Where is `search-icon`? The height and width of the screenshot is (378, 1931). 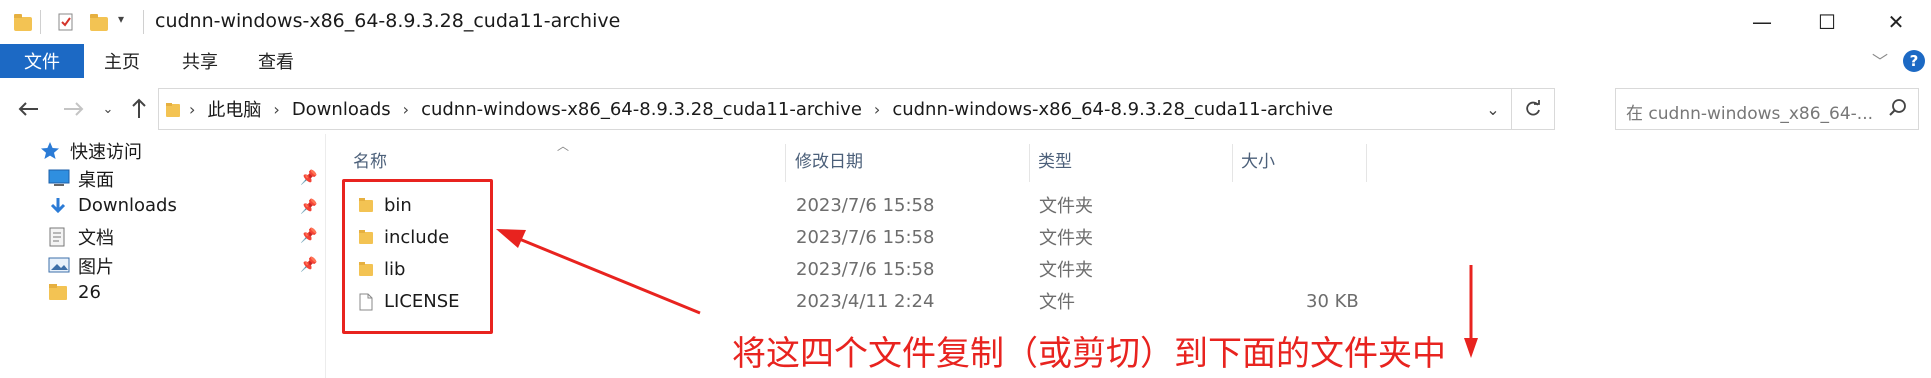 search-icon is located at coordinates (1898, 108).